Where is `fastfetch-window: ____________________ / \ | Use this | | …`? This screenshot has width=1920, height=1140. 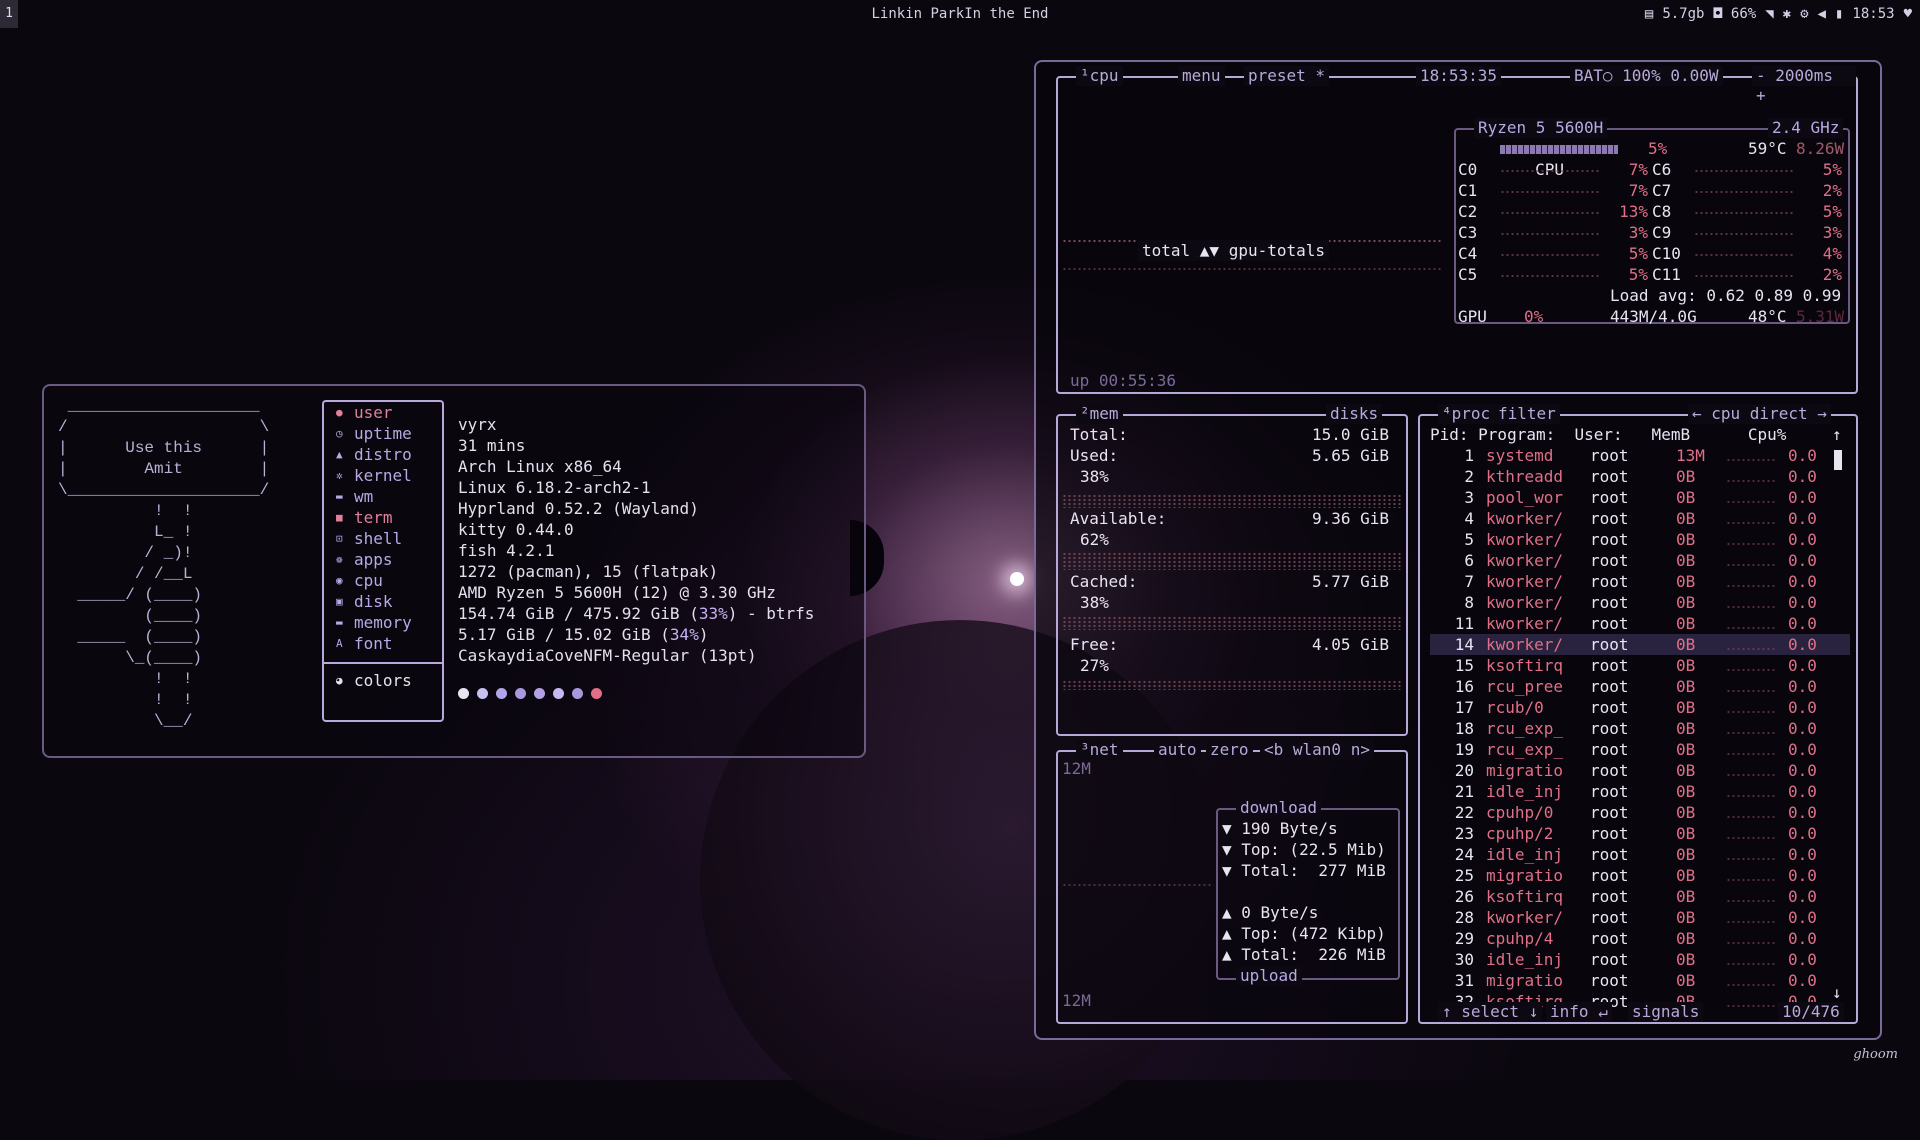 fastfetch-window: ____________________ / \ | Use this | | … is located at coordinates (454, 571).